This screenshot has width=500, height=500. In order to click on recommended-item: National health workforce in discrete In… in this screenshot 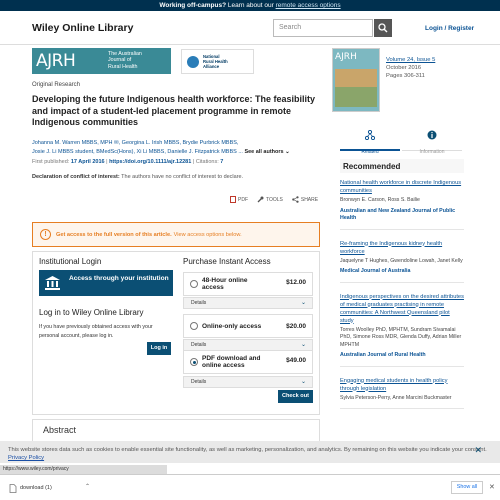, I will do `click(402, 204)`.